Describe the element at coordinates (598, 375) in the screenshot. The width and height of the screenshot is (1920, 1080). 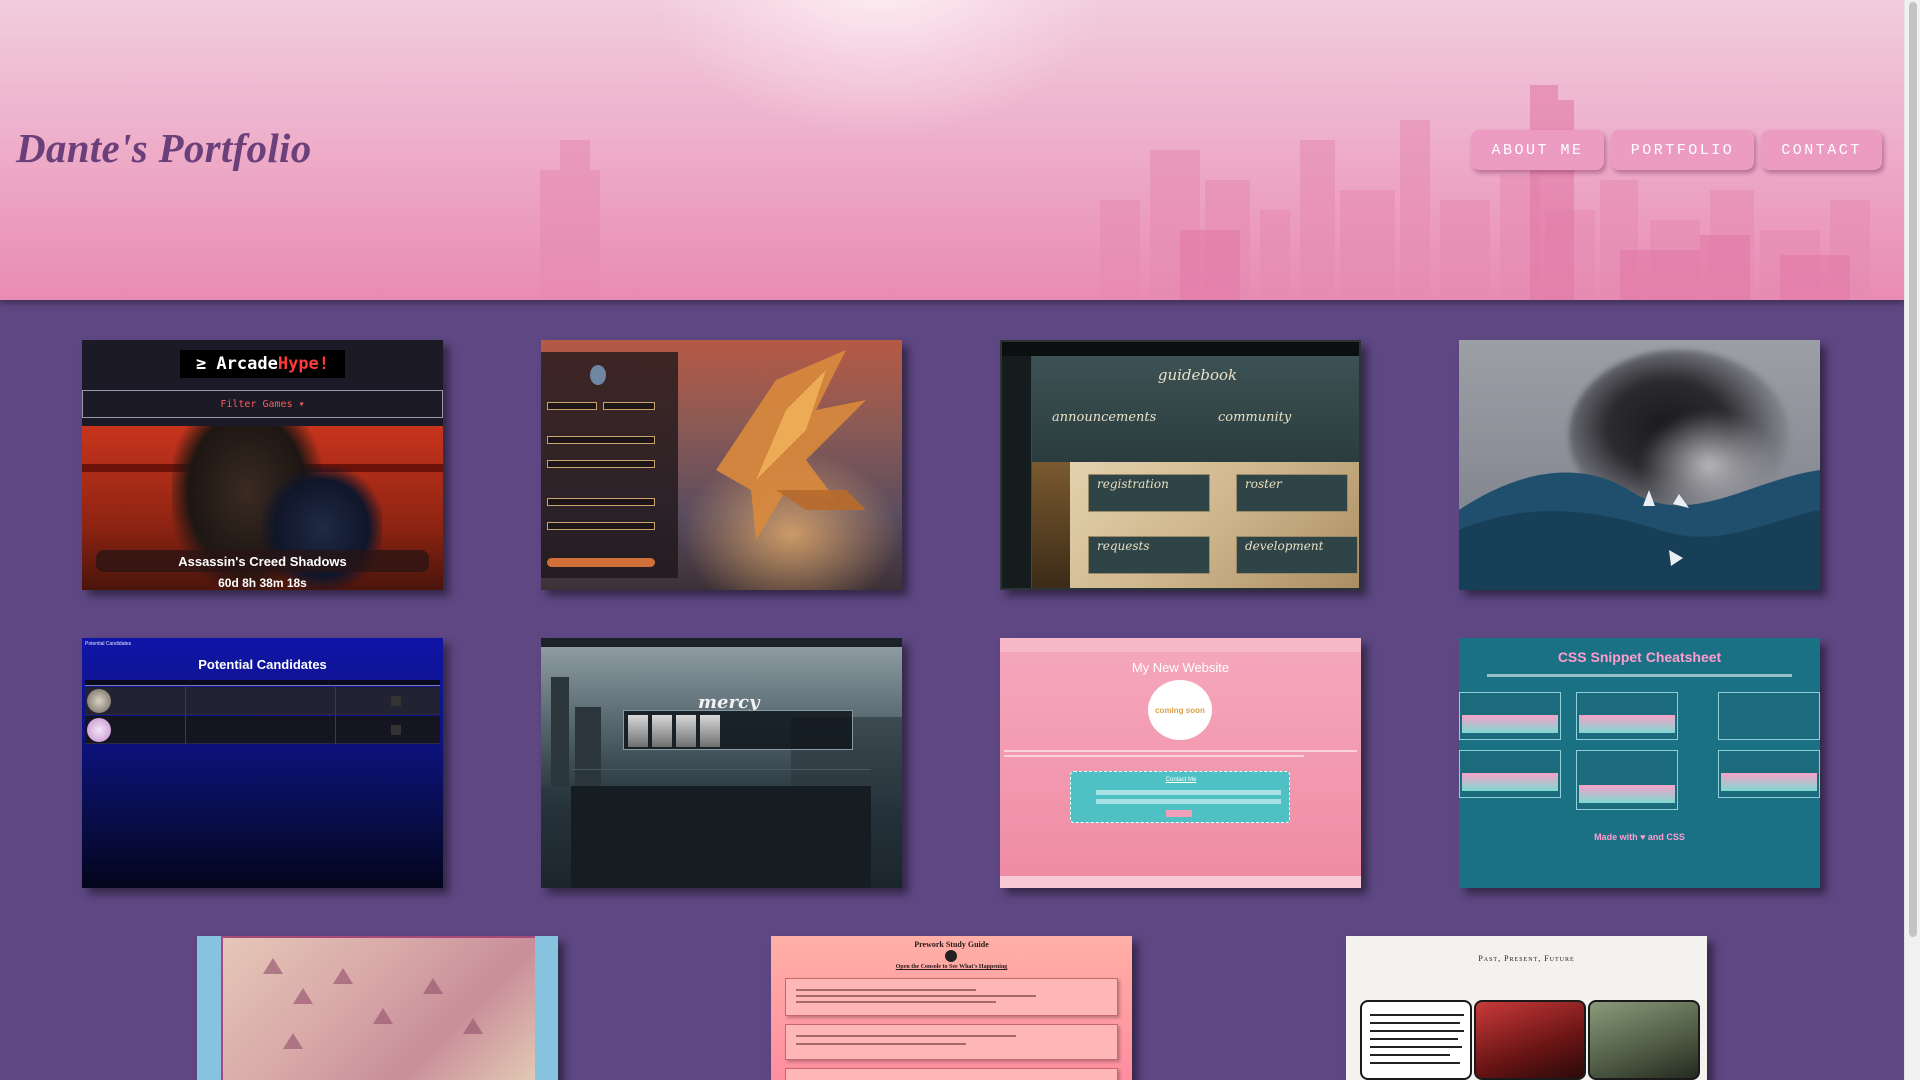
I see `crest-icon` at that location.